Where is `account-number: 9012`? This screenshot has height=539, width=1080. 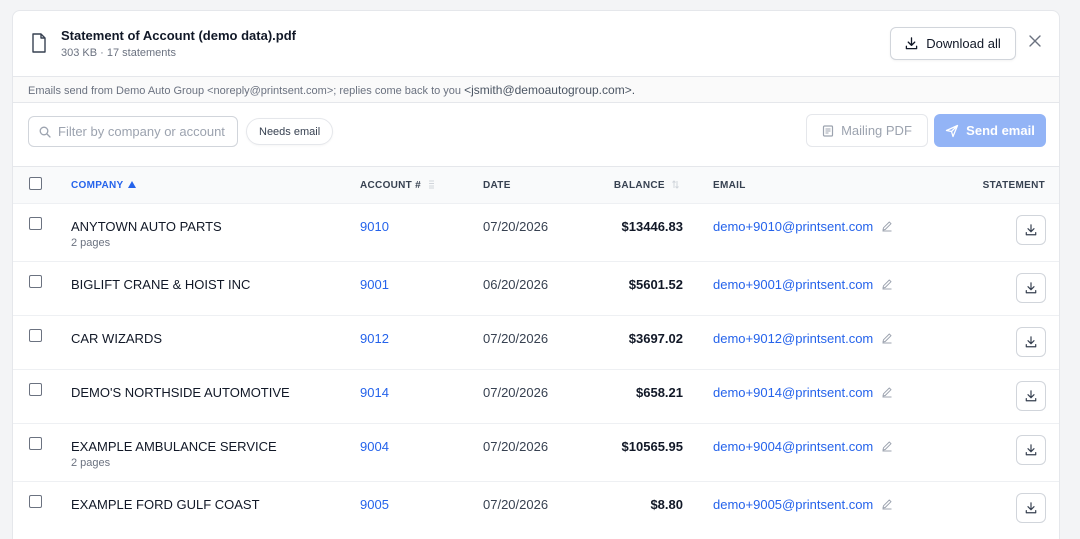
account-number: 9012 is located at coordinates (374, 338).